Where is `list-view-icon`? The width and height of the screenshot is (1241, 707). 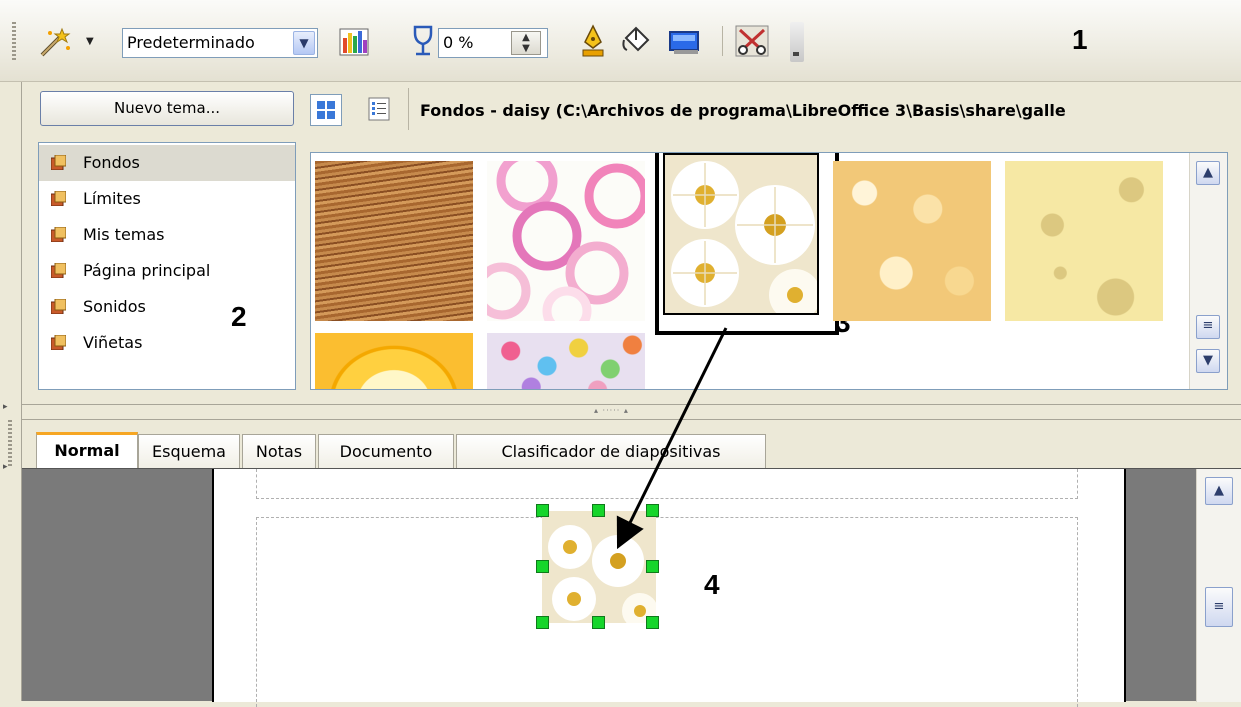
list-view-icon is located at coordinates (379, 109).